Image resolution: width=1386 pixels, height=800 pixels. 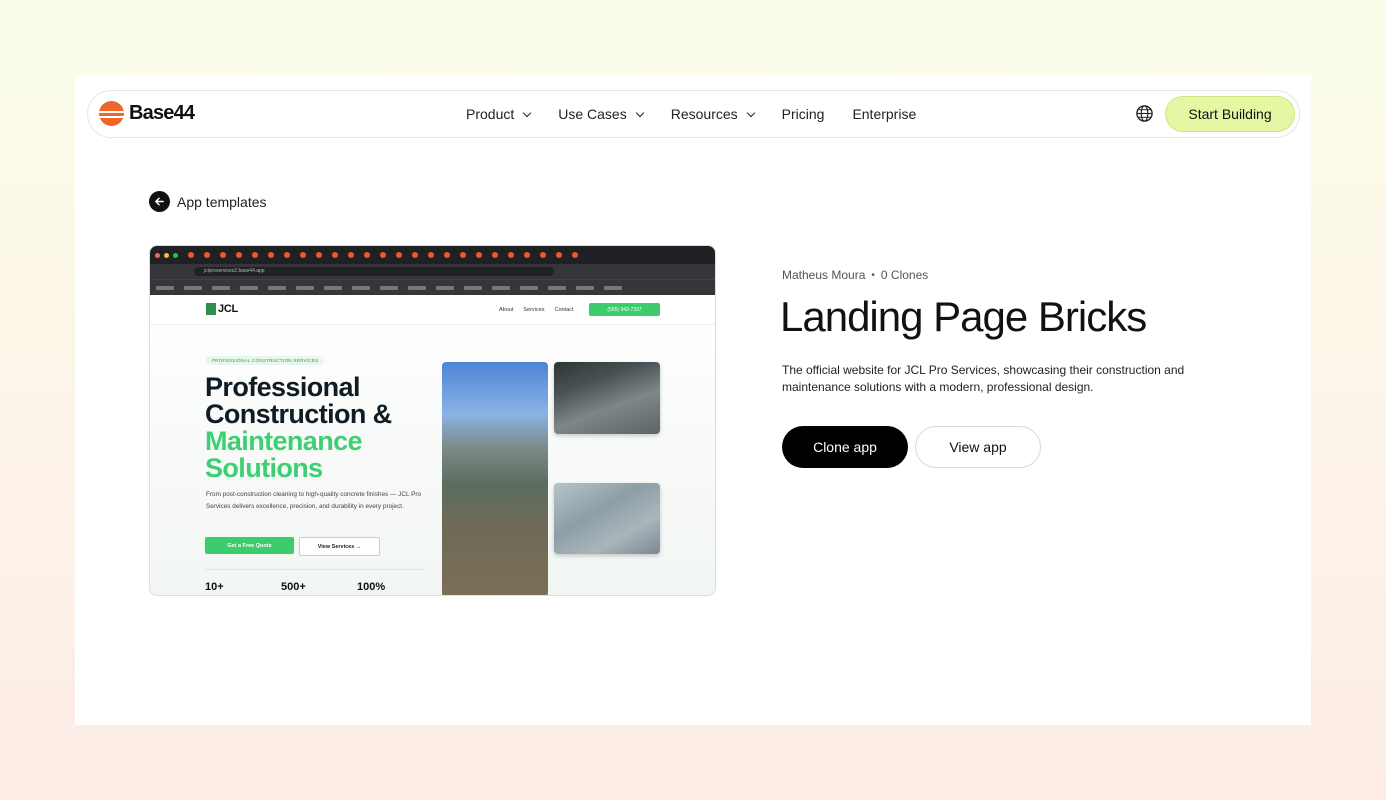 I want to click on nav-item-use-cases: Use Cases, so click(x=601, y=114).